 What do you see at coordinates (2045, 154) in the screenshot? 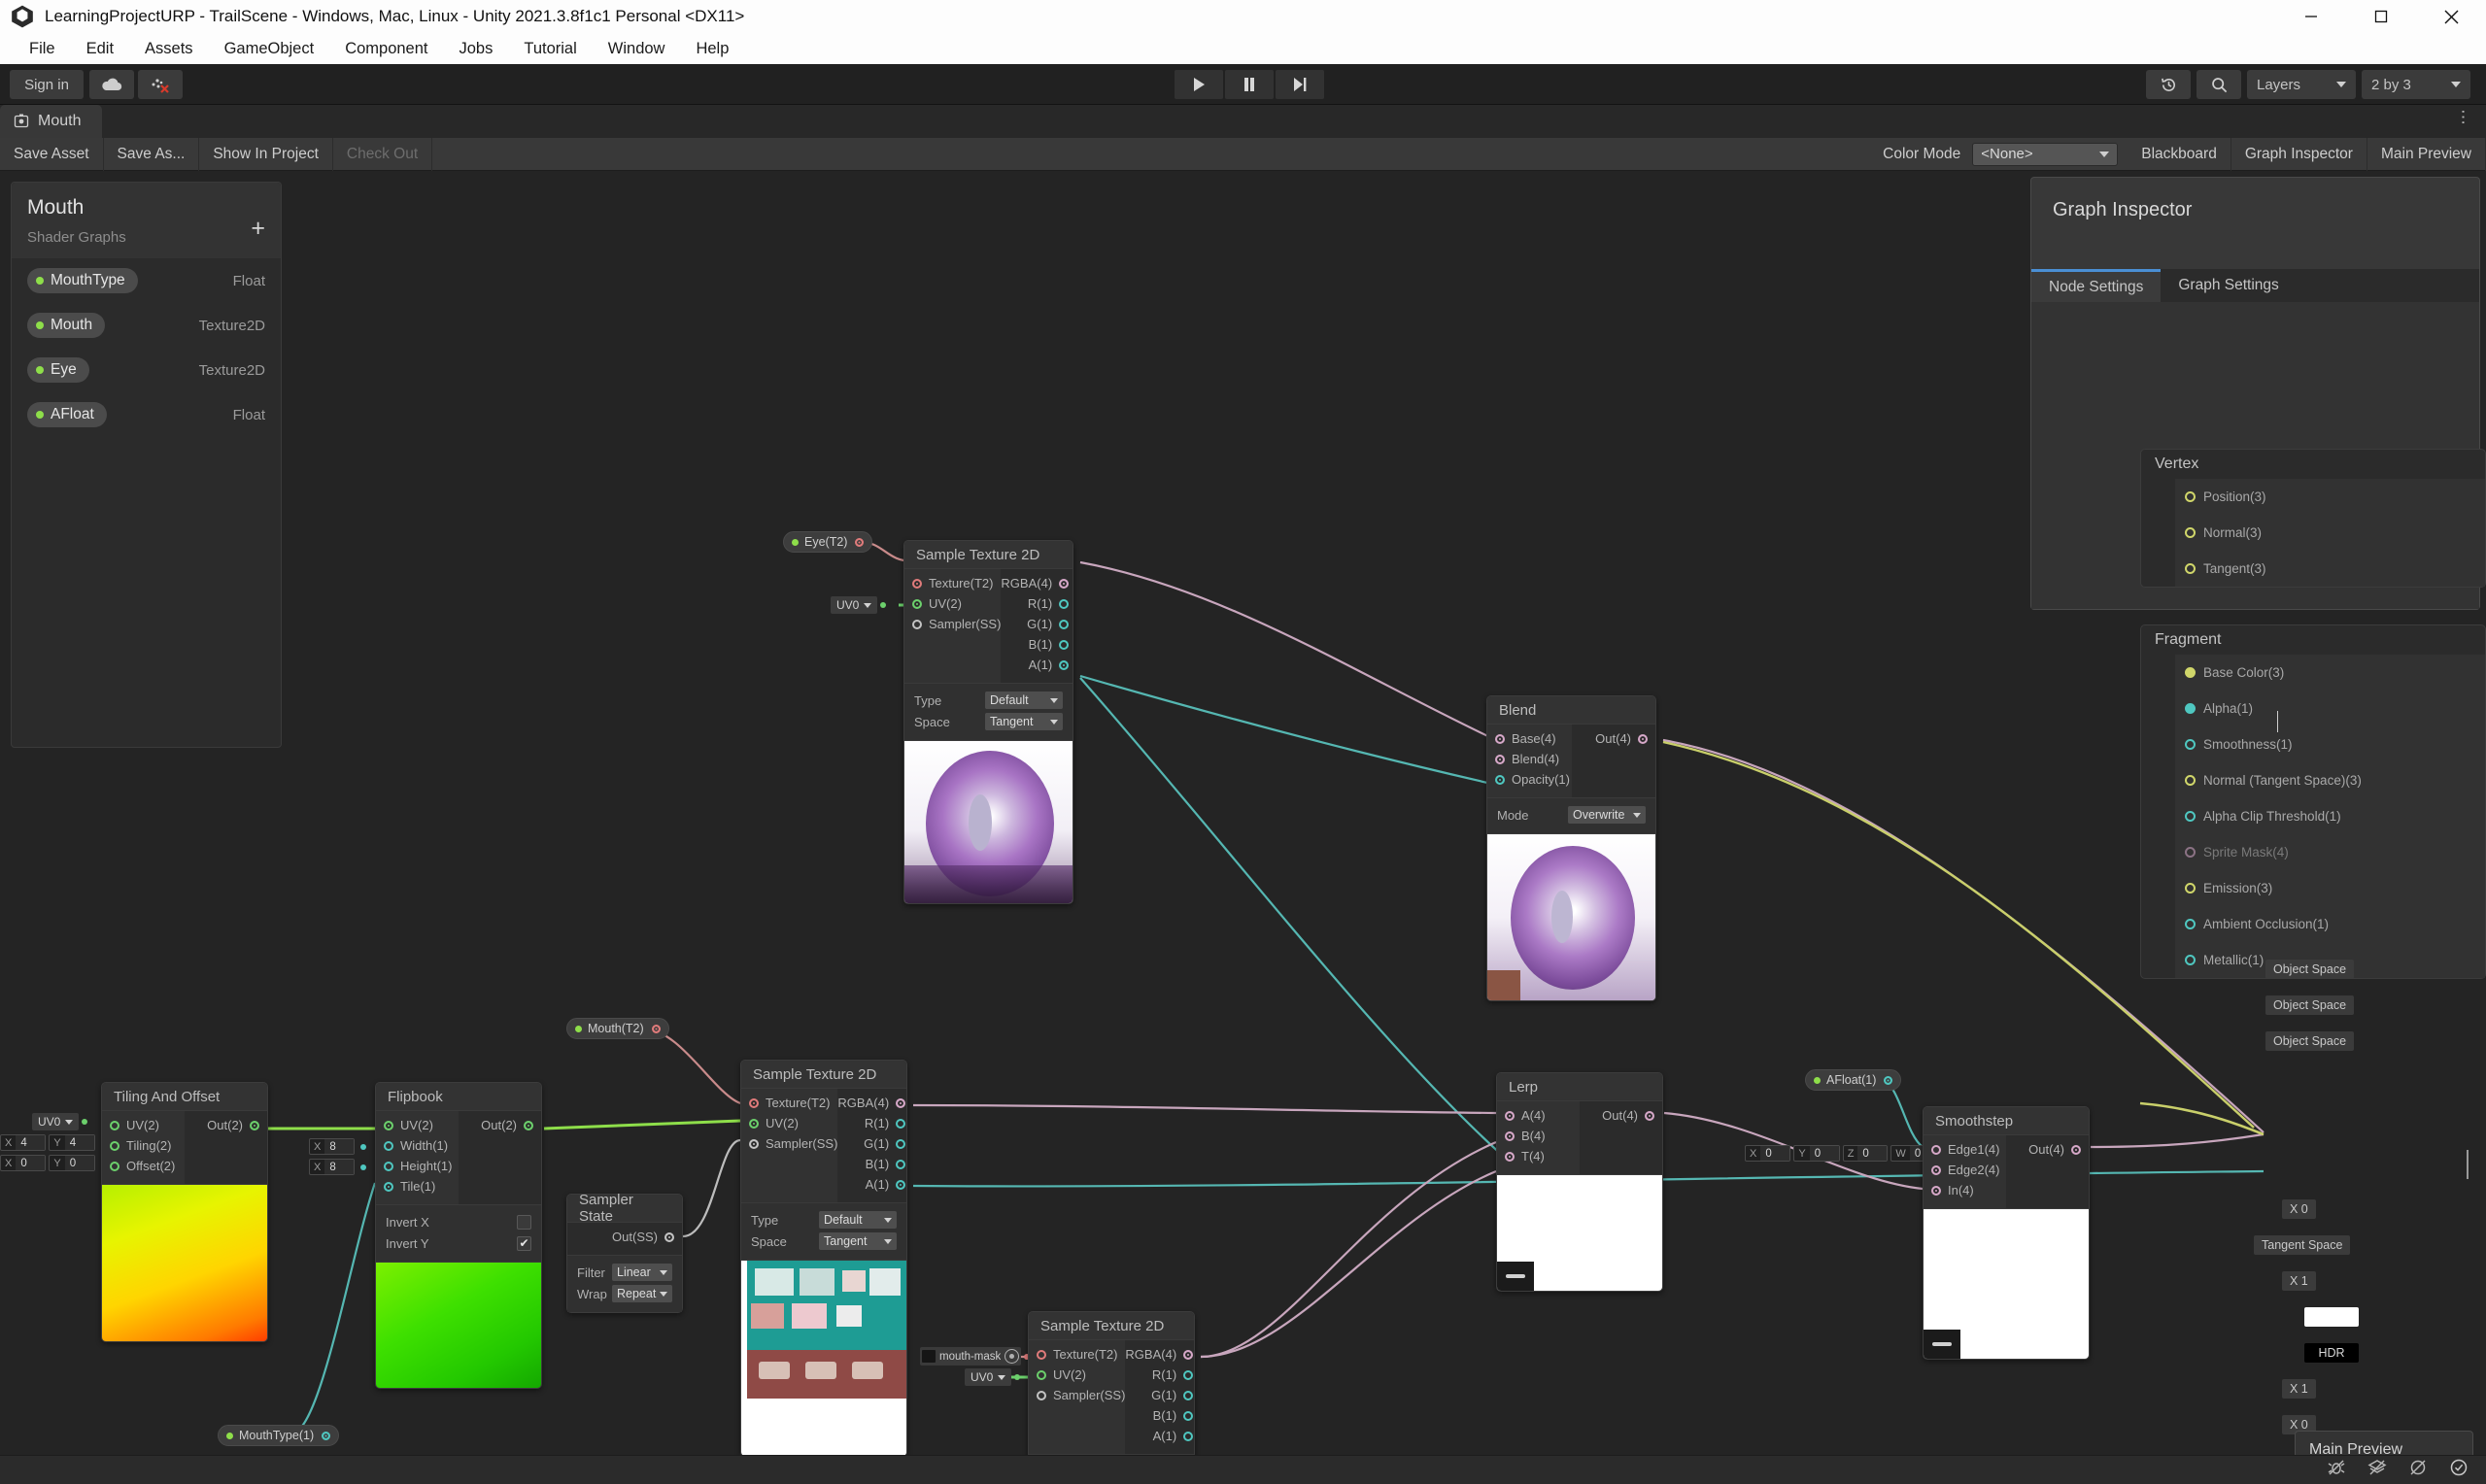
I see `color-mode-dropdown: <None>` at bounding box center [2045, 154].